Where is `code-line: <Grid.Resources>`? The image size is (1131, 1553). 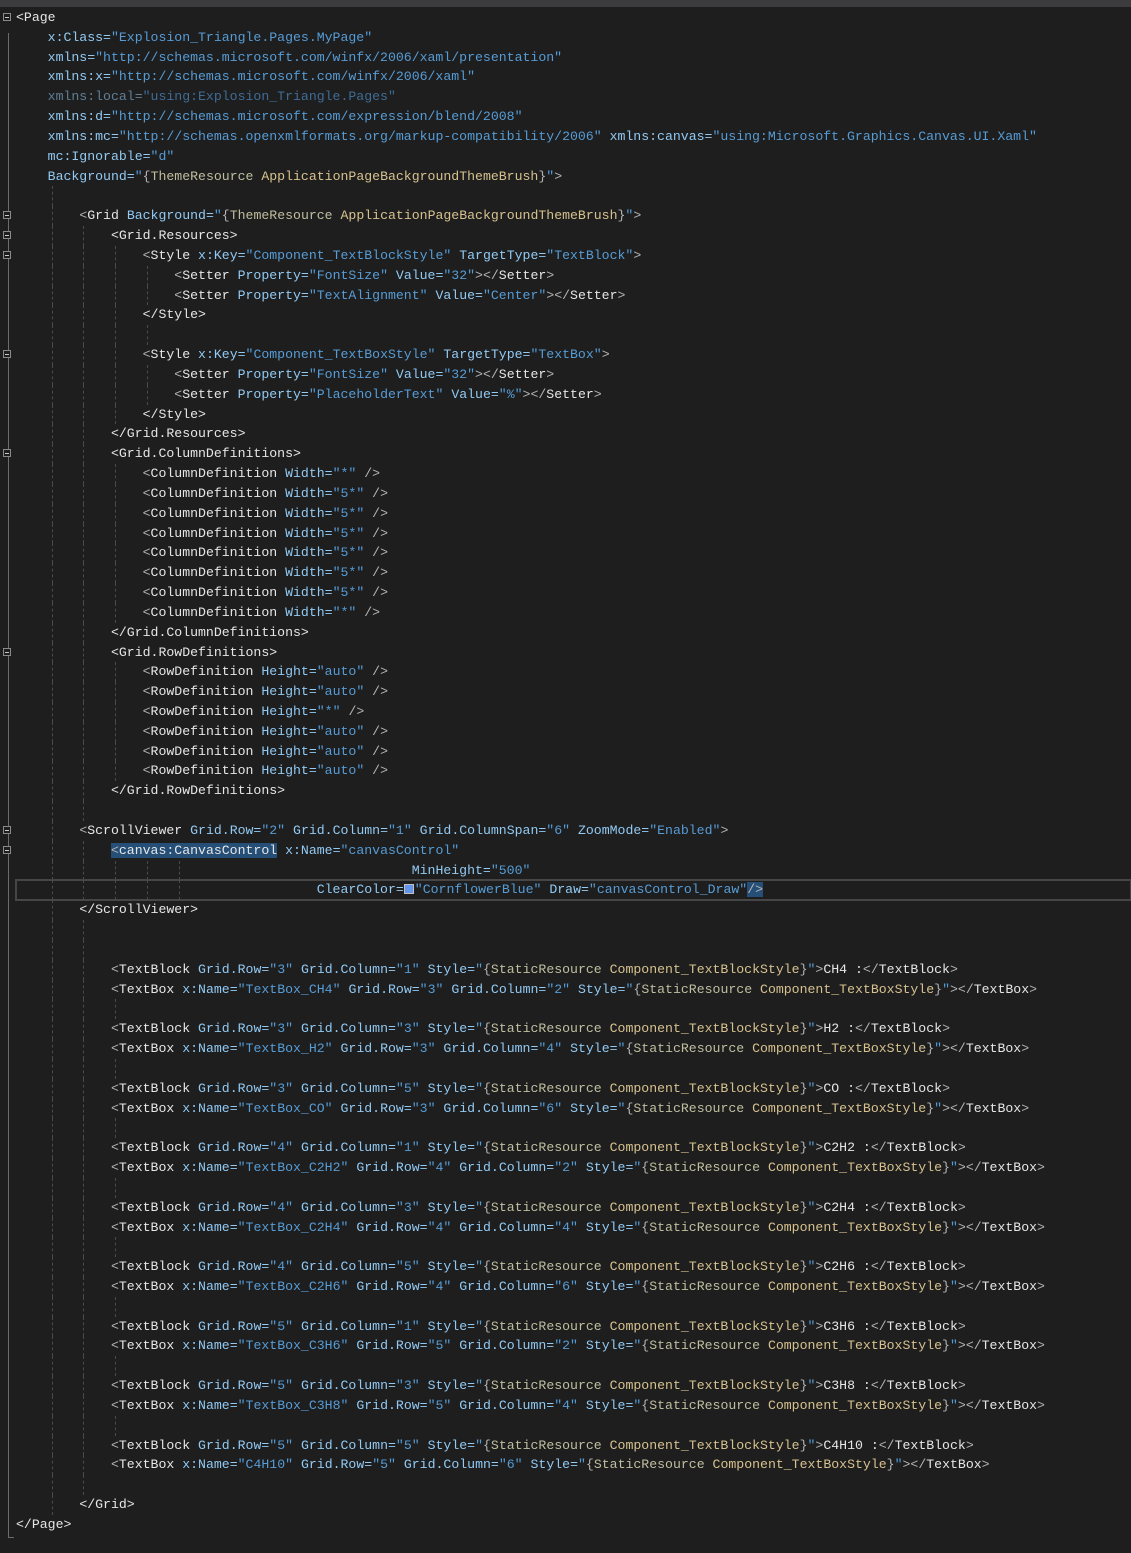
code-line: <Grid.Resources> is located at coordinates (567, 236).